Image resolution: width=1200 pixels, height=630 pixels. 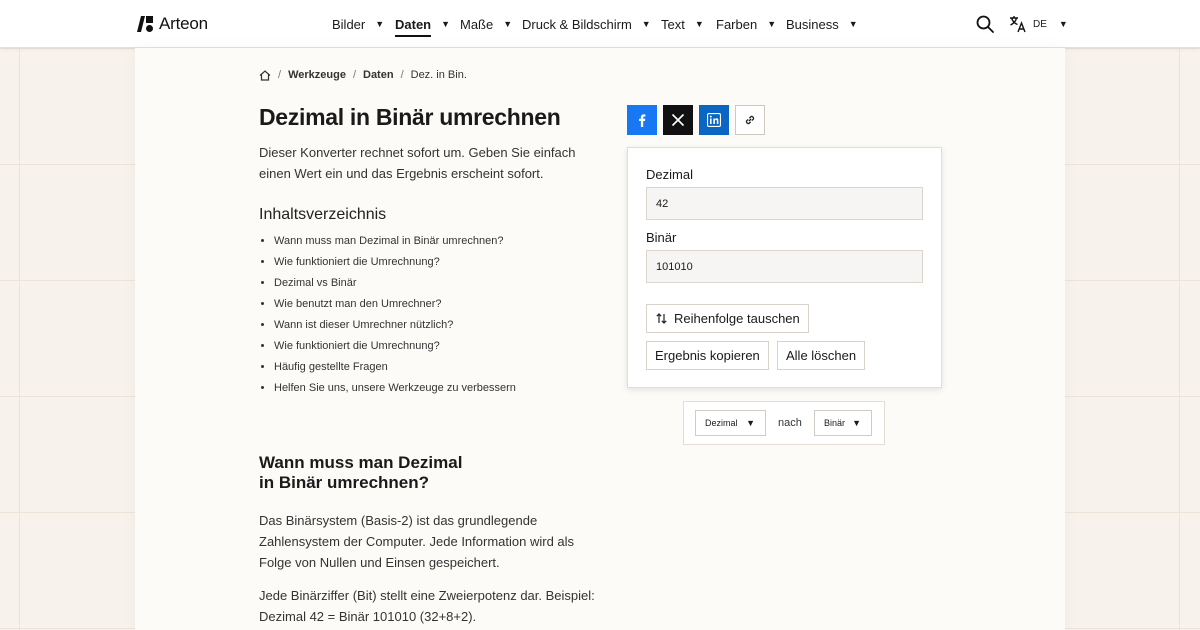 What do you see at coordinates (395, 305) in the screenshot?
I see `toc-link: Wie benutzt man den Umrechner?` at bounding box center [395, 305].